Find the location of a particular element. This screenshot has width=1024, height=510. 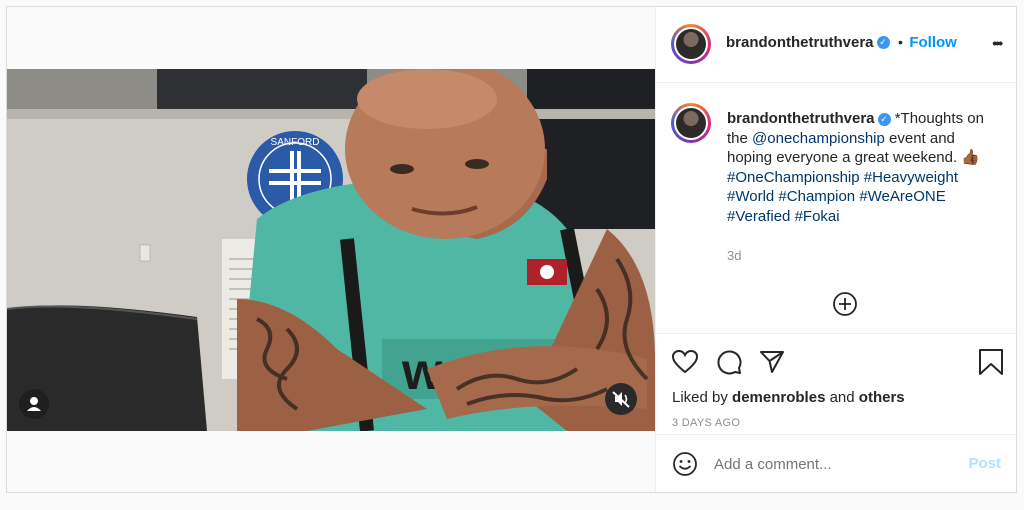

emoji-button is located at coordinates (685, 464).